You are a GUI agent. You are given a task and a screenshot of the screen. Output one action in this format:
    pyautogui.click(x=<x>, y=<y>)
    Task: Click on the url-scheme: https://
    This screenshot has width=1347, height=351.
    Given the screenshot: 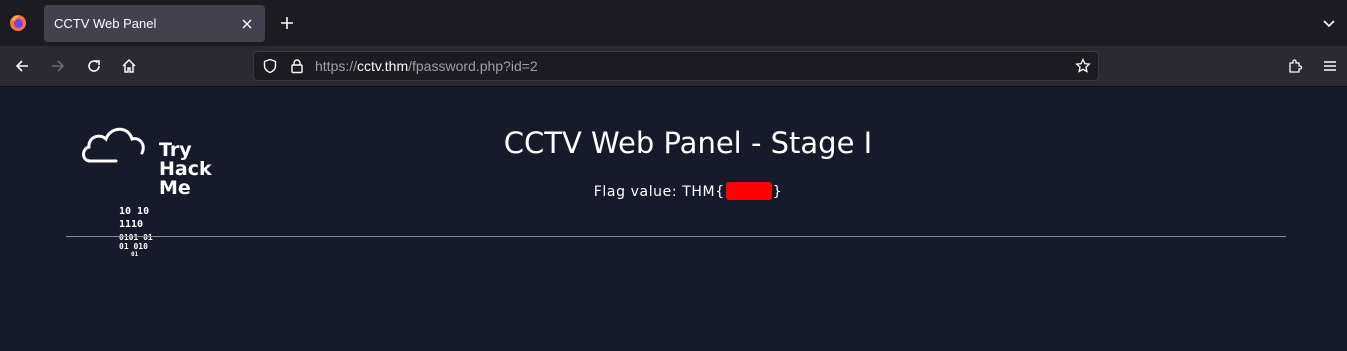 What is the action you would take?
    pyautogui.click(x=336, y=66)
    